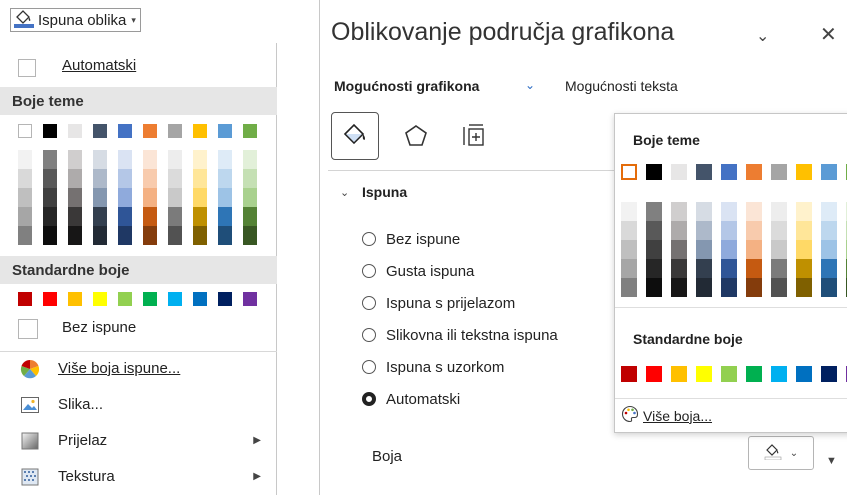  I want to click on texture-menu-item: Tekstura ▶, so click(138, 477).